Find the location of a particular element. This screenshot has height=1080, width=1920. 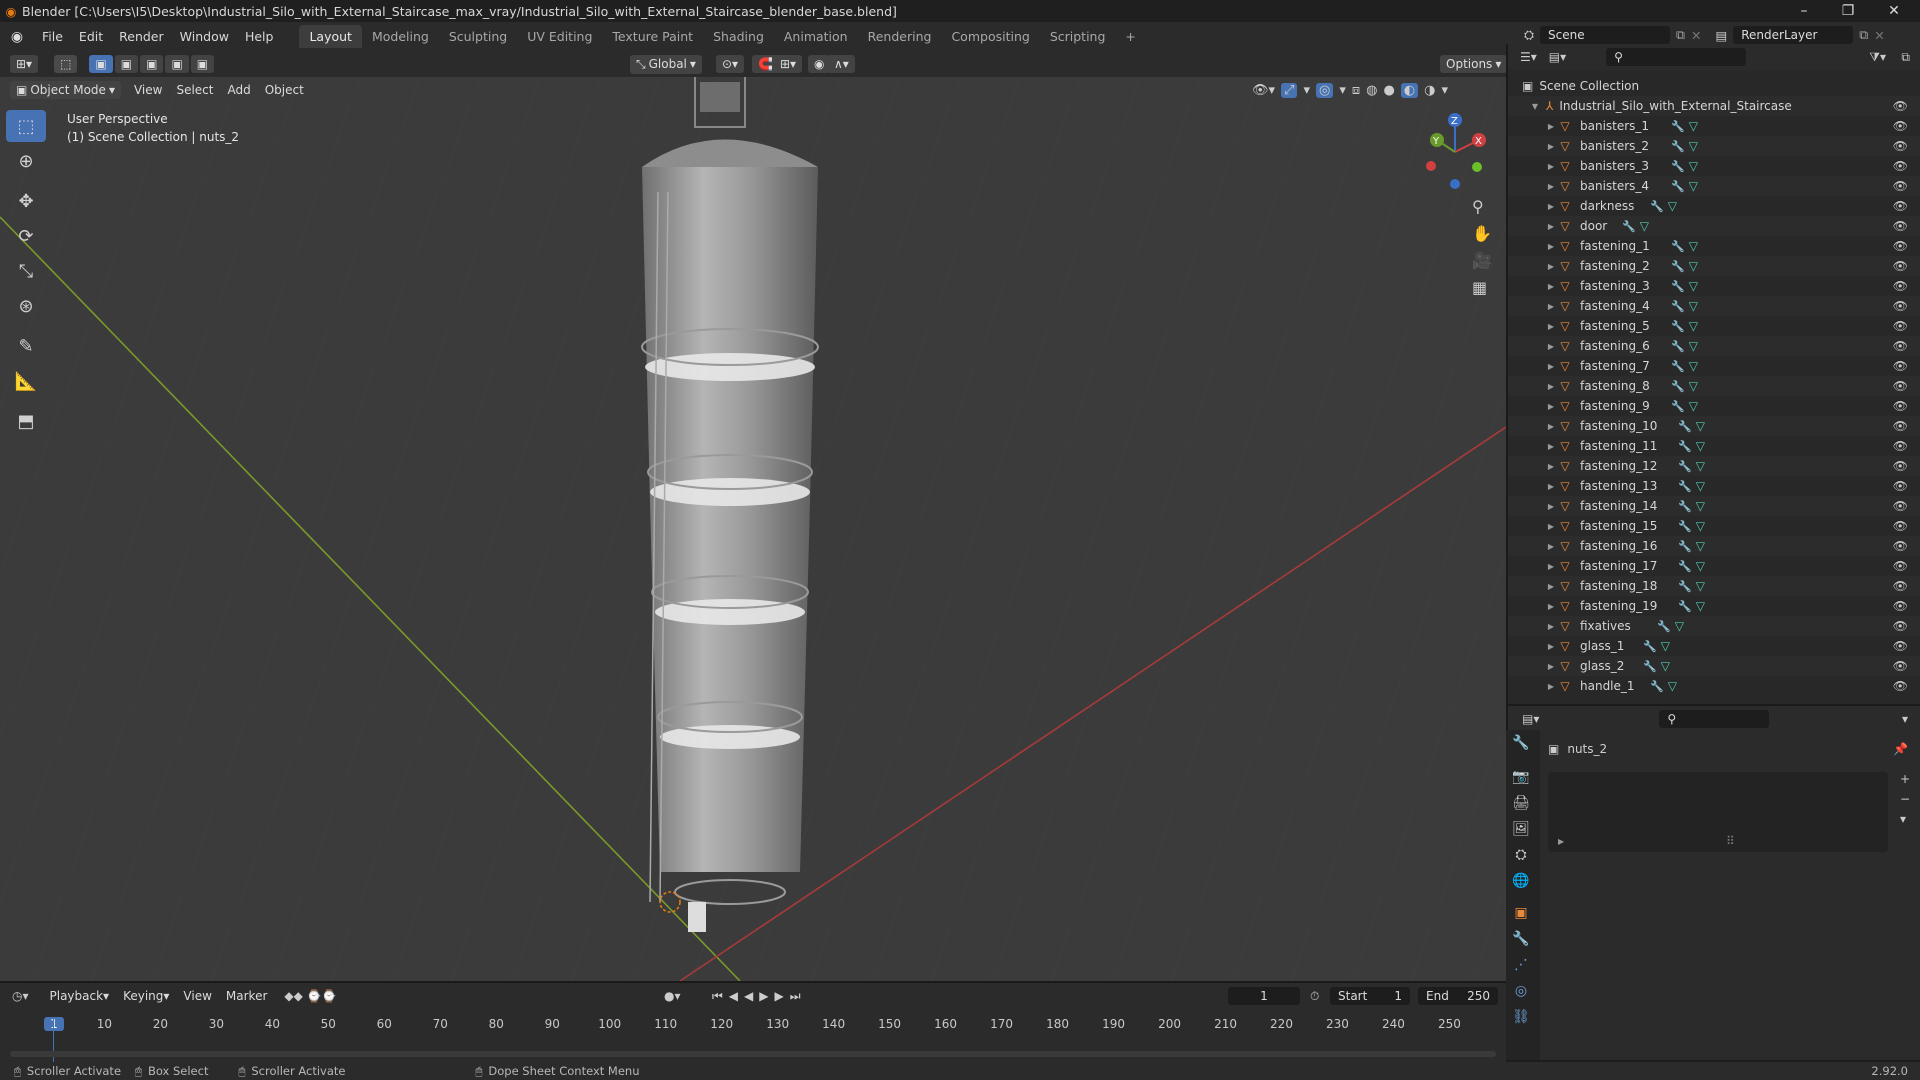

outliner-item: ▶ ▽ fastening_4 🔧 ▽ 👁 is located at coordinates (1714, 306).